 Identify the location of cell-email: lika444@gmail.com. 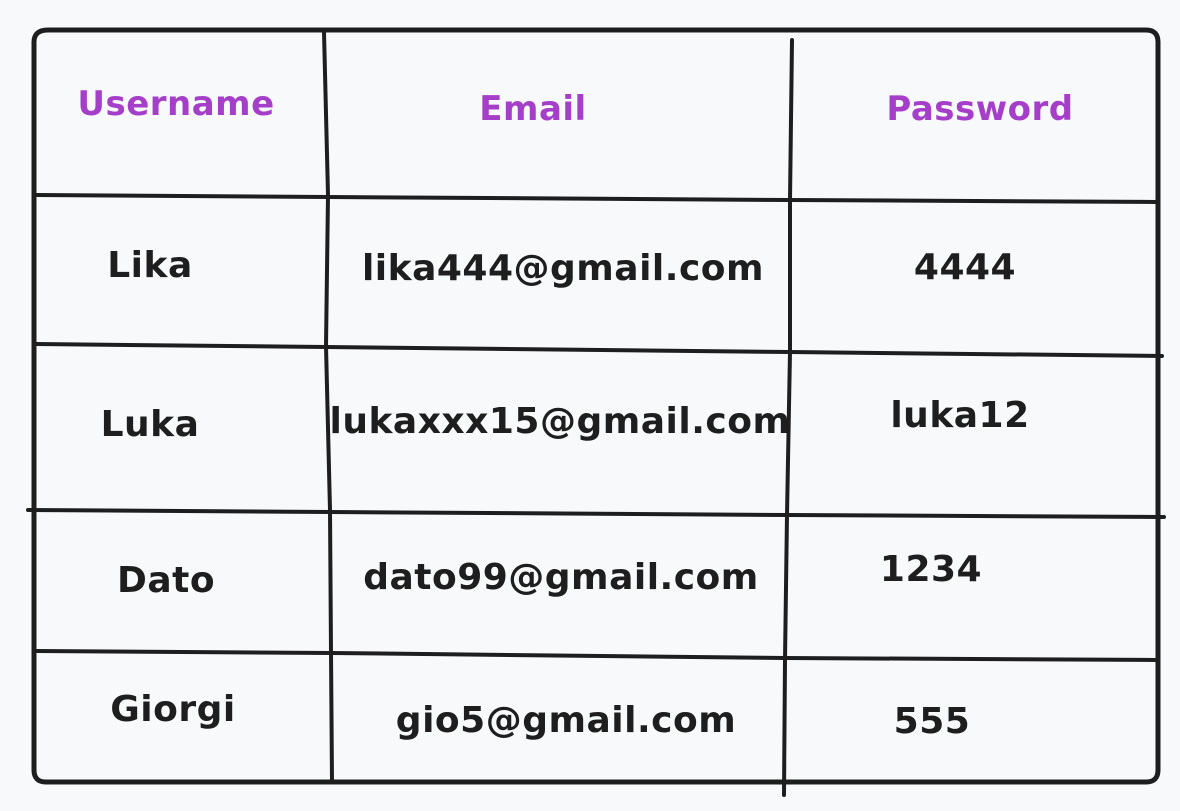
(563, 268).